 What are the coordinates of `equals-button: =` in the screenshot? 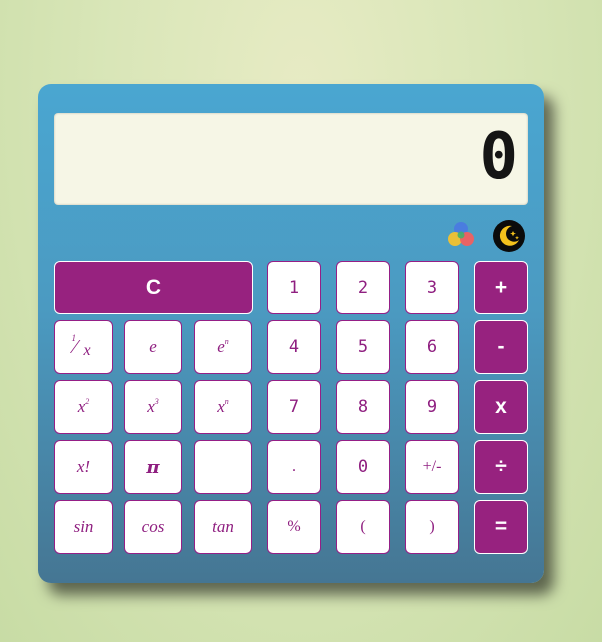 It's located at (501, 527).